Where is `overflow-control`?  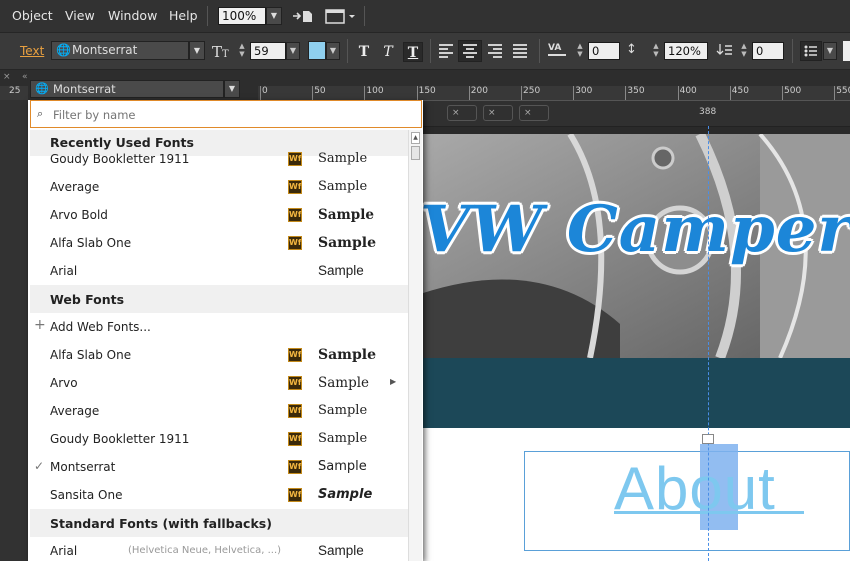 overflow-control is located at coordinates (846, 51).